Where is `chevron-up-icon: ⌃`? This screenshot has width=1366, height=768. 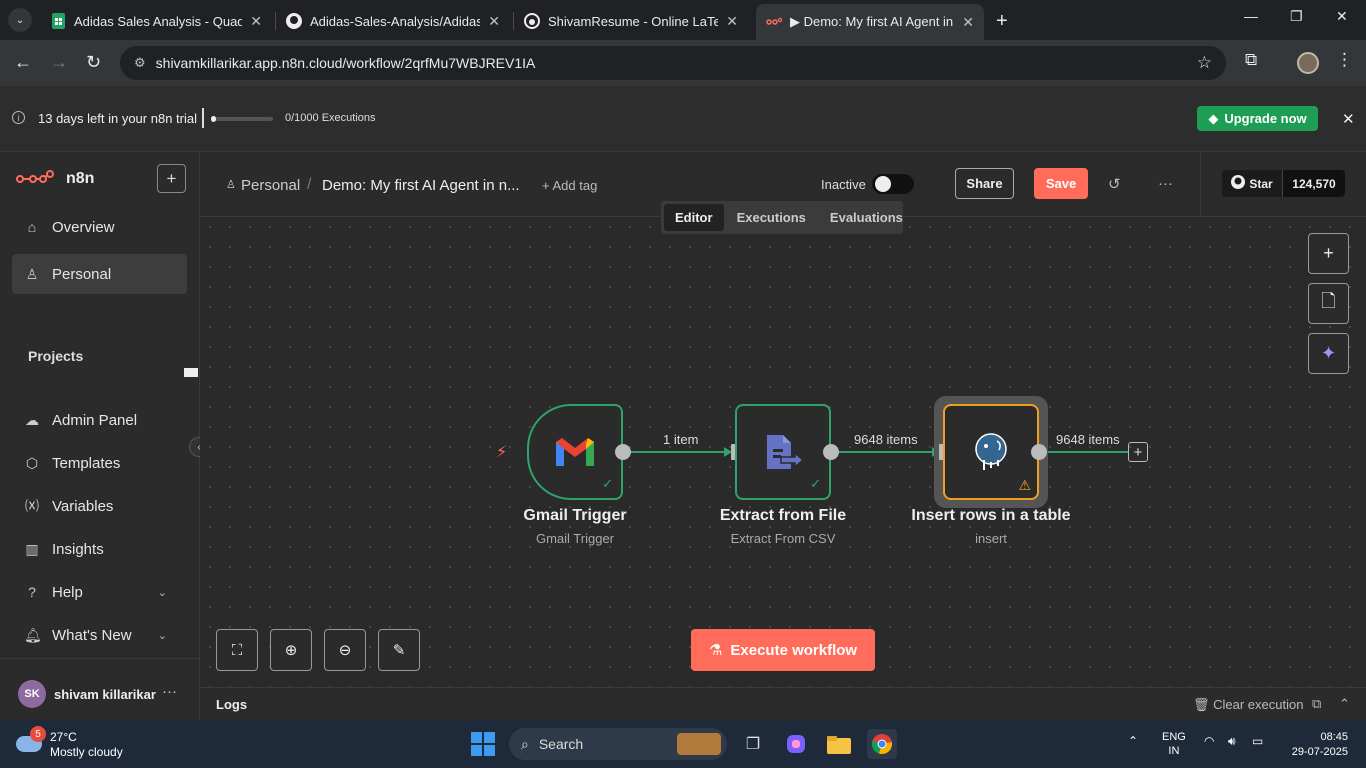 chevron-up-icon: ⌃ is located at coordinates (1344, 704).